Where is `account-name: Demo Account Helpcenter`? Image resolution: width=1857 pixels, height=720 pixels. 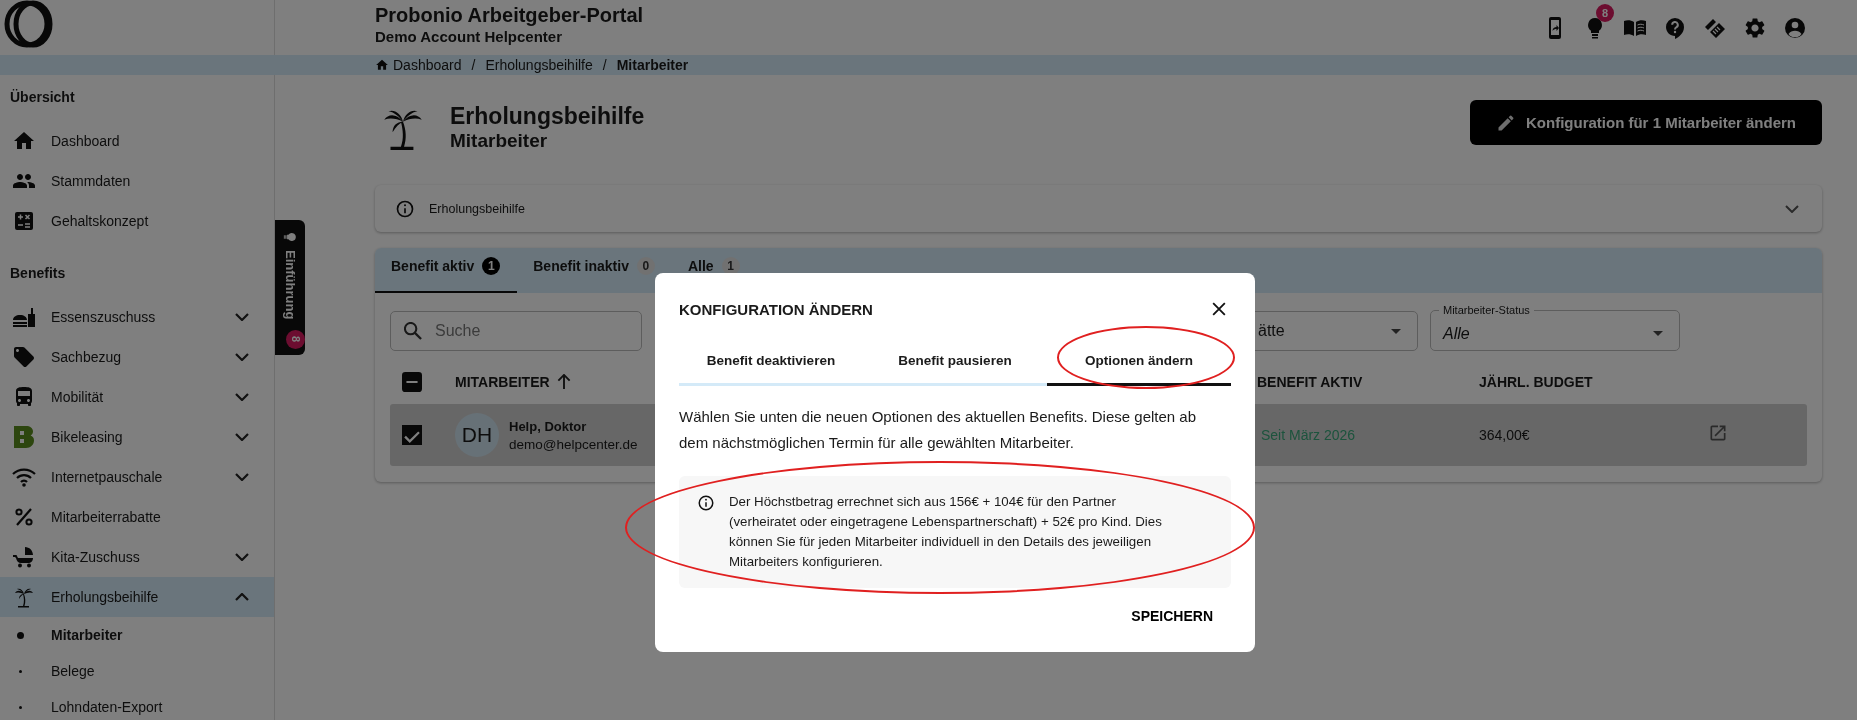
account-name: Demo Account Helpcenter is located at coordinates (469, 36).